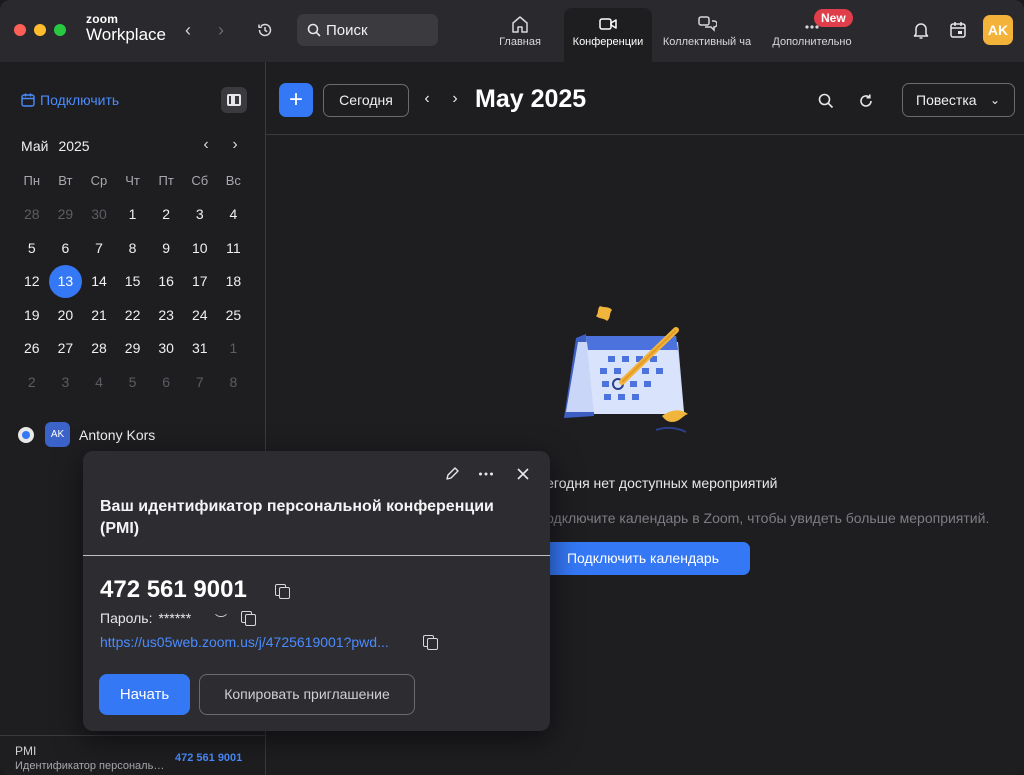 Image resolution: width=1024 pixels, height=775 pixels. Describe the element at coordinates (366, 100) in the screenshot. I see `today-button: Сегодня` at that location.